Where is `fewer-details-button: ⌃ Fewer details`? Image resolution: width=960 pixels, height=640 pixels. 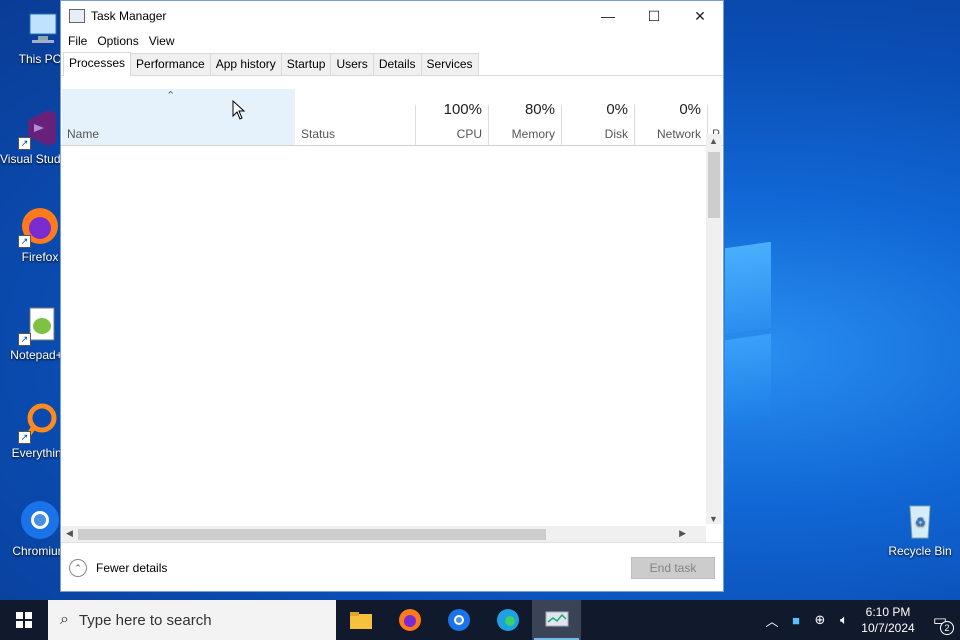 fewer-details-button: ⌃ Fewer details is located at coordinates (118, 568).